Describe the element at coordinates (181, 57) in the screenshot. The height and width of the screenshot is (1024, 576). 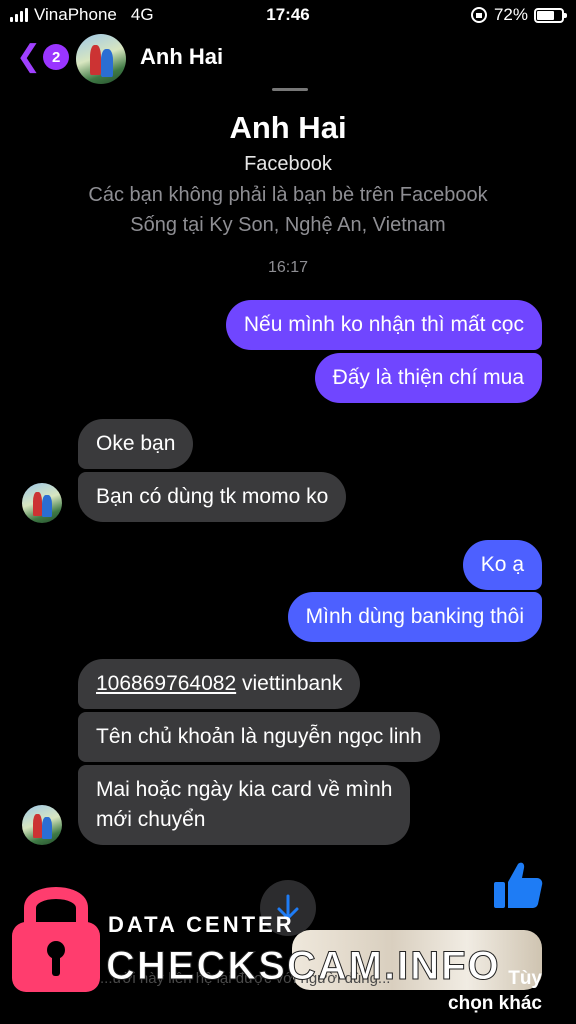
I see `contact-name: Anh Hai` at that location.